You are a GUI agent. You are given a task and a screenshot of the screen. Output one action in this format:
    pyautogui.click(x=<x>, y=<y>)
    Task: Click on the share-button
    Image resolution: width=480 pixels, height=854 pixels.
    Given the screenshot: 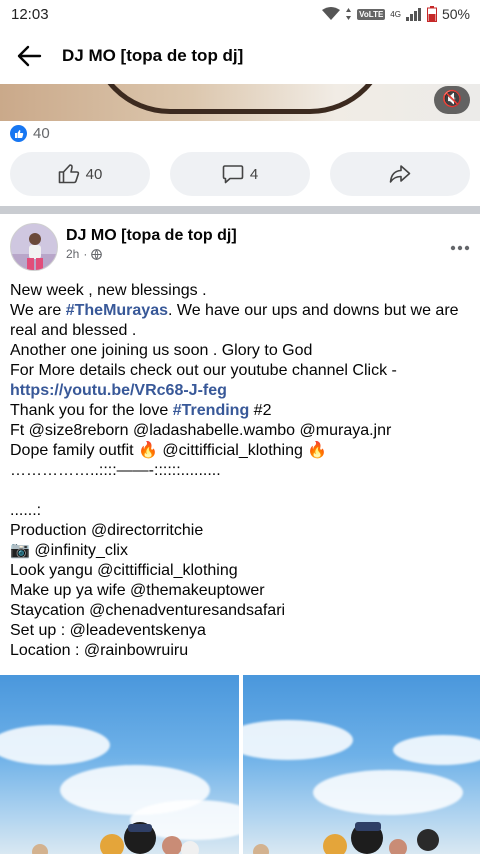 What is the action you would take?
    pyautogui.click(x=400, y=174)
    